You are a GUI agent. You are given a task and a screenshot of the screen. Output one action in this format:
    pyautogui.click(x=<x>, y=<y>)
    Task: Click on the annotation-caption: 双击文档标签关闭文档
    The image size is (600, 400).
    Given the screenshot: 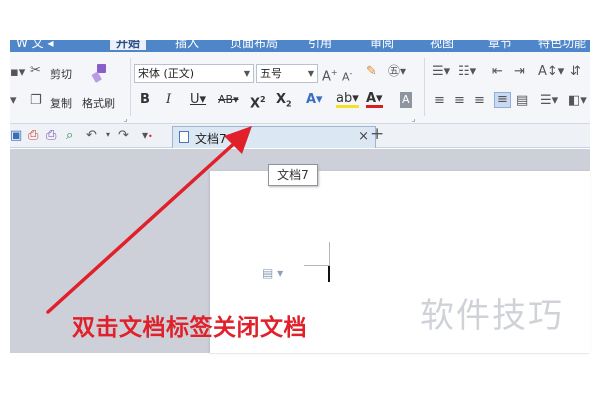 What is the action you would take?
    pyautogui.click(x=189, y=328)
    